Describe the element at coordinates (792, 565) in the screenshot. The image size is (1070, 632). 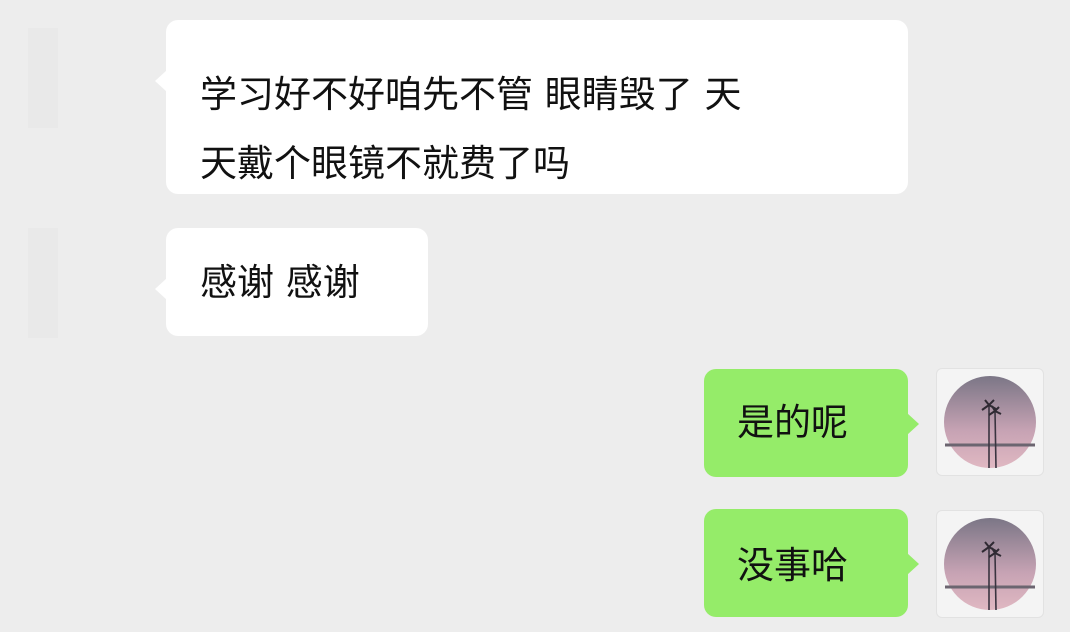
I see `message-text: 没事哈` at that location.